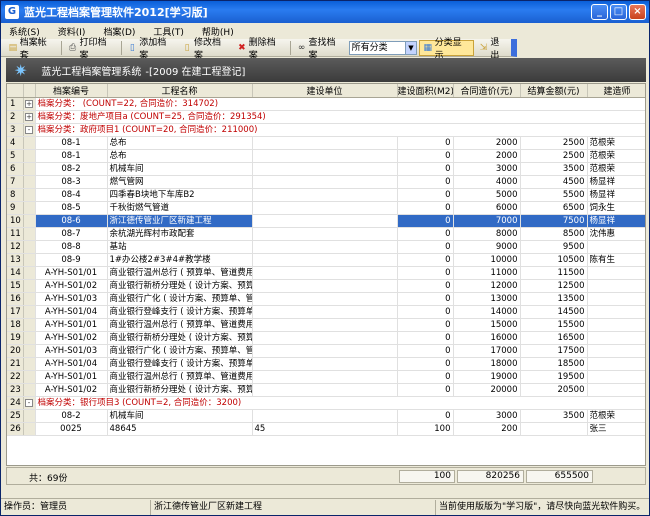  Describe the element at coordinates (180, 364) in the screenshot. I see `cell-name: 商业银行登峰支行 ( 设计方案、预算单` at that location.